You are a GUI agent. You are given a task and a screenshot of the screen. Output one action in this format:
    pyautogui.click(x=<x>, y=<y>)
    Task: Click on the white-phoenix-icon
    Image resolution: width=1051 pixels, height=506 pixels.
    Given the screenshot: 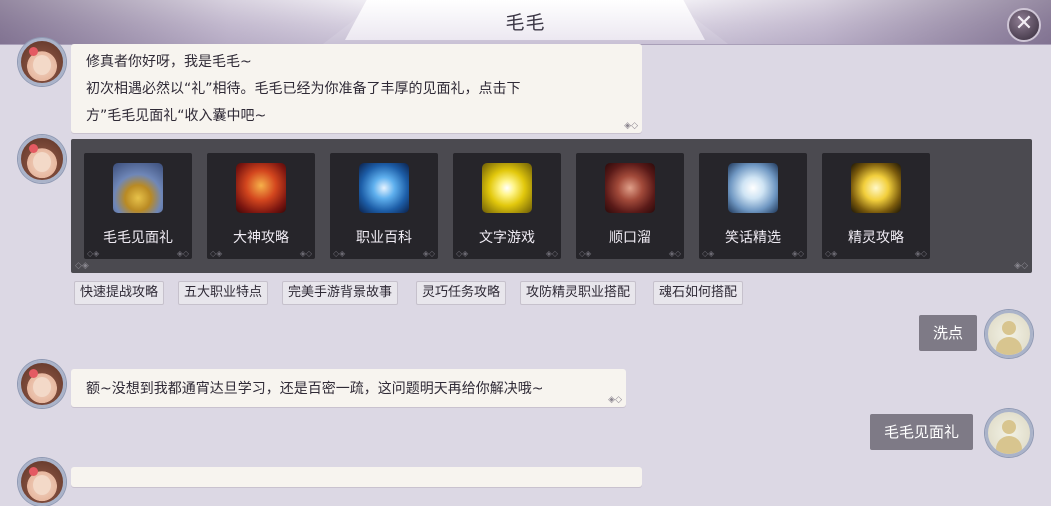 What is the action you would take?
    pyautogui.click(x=753, y=188)
    